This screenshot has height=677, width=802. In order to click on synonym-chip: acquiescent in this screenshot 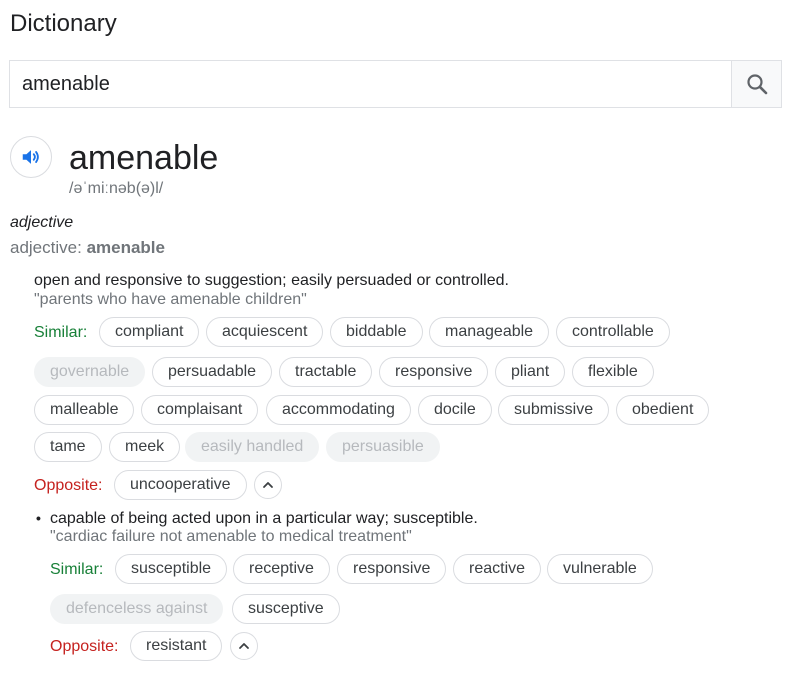, I will do `click(265, 332)`.